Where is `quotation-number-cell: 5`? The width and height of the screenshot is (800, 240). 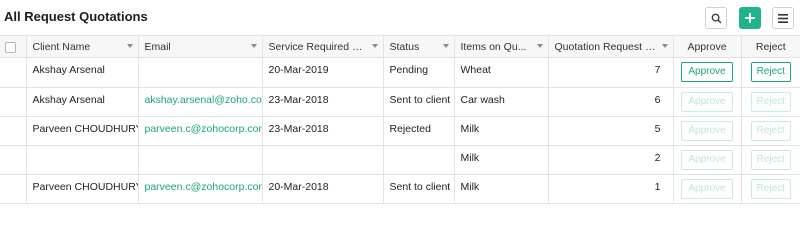
quotation-number-cell: 5 is located at coordinates (611, 131).